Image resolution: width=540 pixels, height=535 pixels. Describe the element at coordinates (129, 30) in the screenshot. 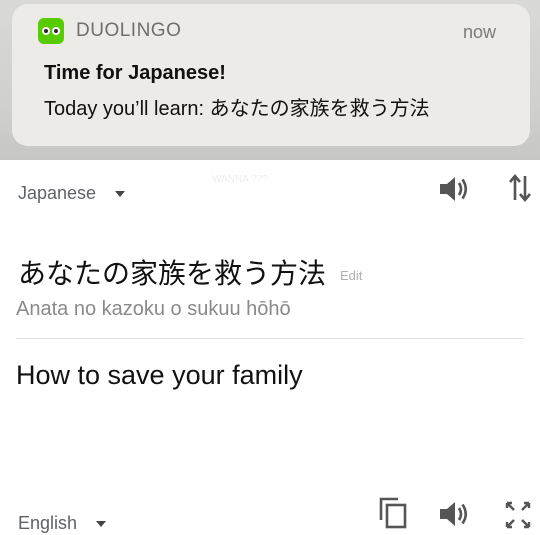

I see `notification-app-name: DUOLINGO` at that location.